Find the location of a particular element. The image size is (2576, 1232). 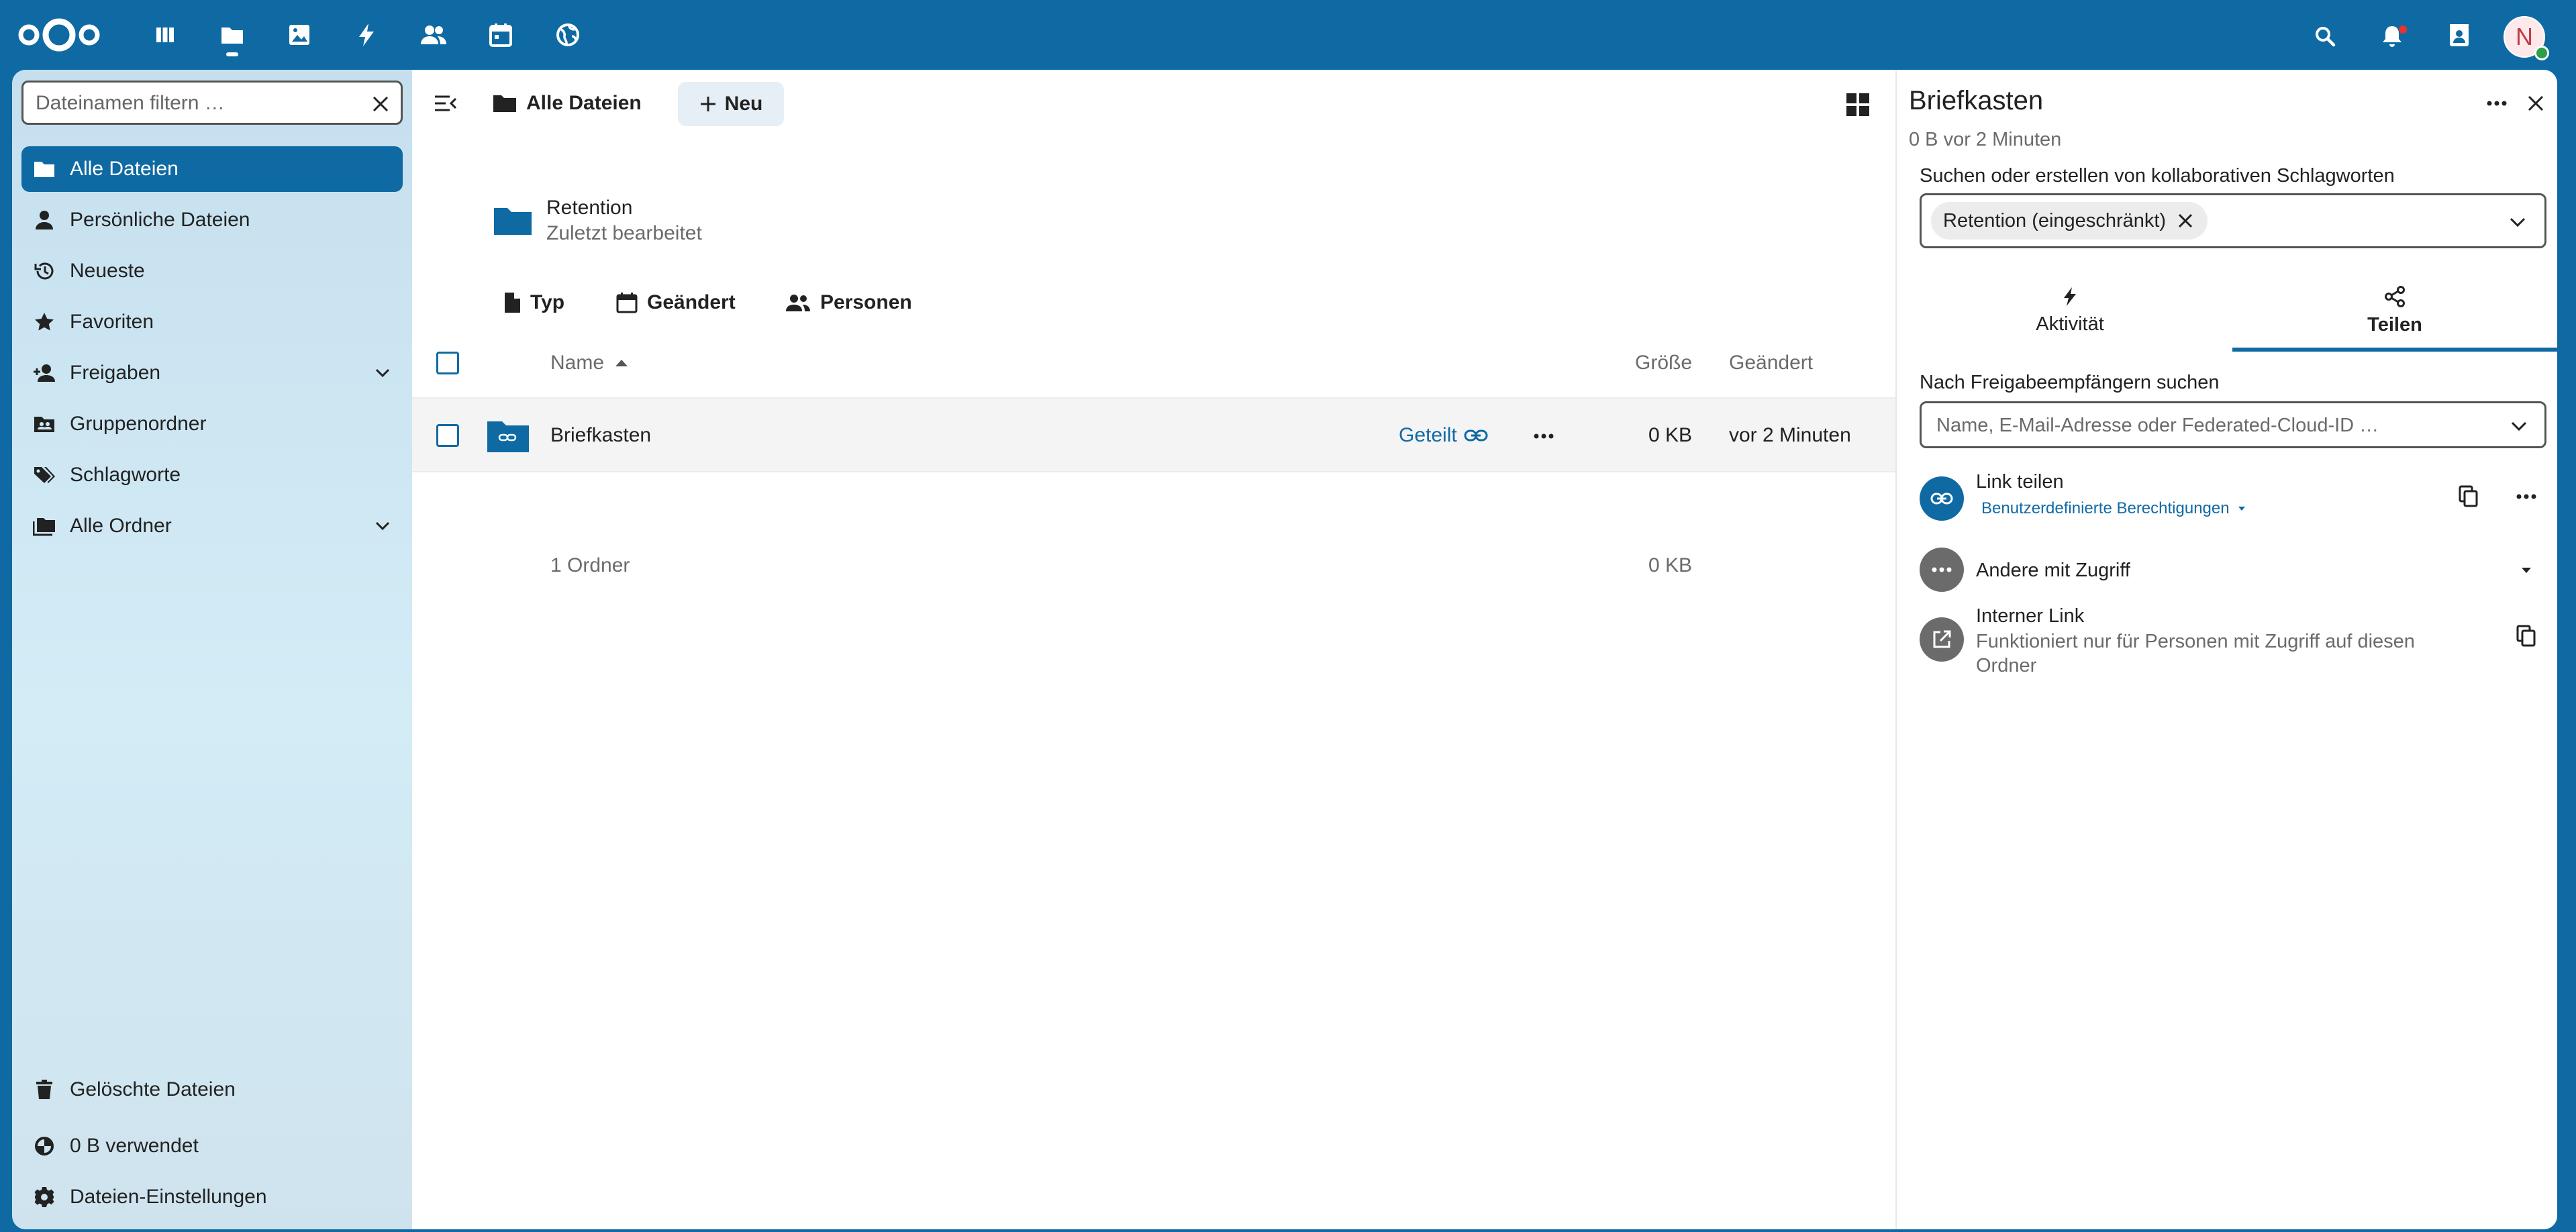

column-header-modified: Geändert is located at coordinates (1771, 363).